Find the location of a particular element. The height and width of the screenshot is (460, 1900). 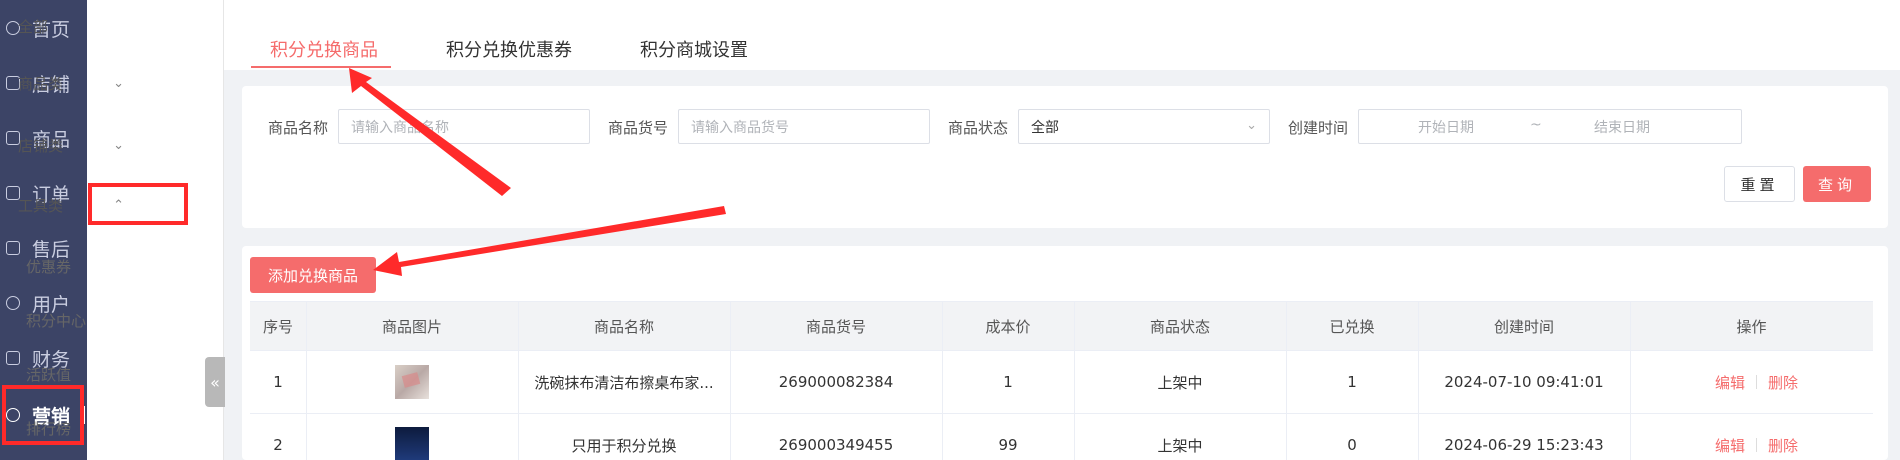

cell-sku: 269000349455 is located at coordinates (836, 445).